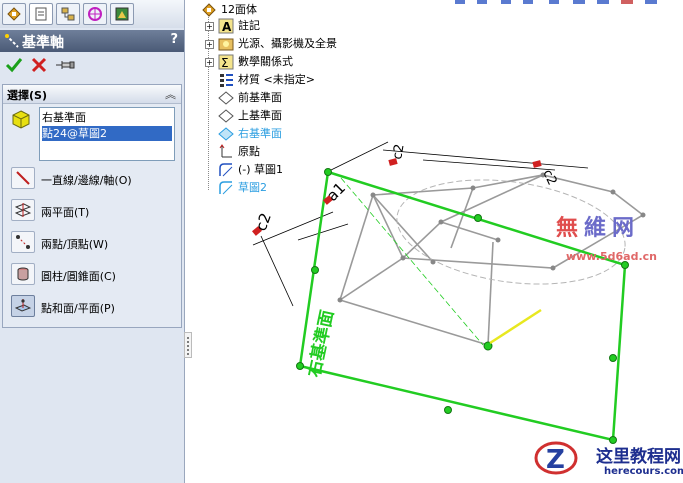  What do you see at coordinates (27, 95) in the screenshot?
I see `selection-group-title: 選擇(S)` at bounding box center [27, 95].